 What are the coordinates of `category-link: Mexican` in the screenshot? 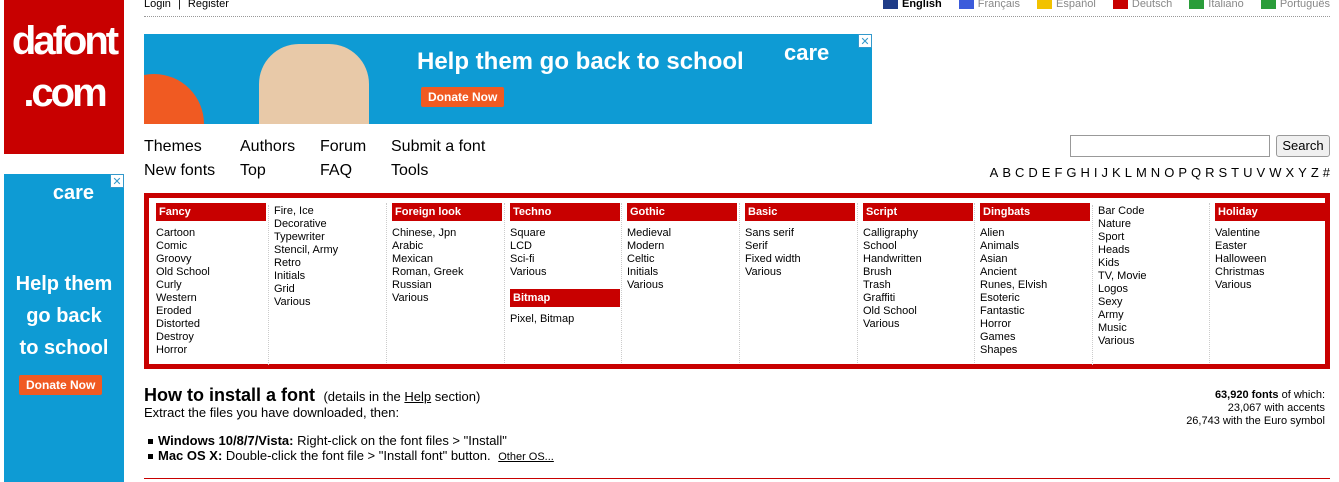 It's located at (447, 259).